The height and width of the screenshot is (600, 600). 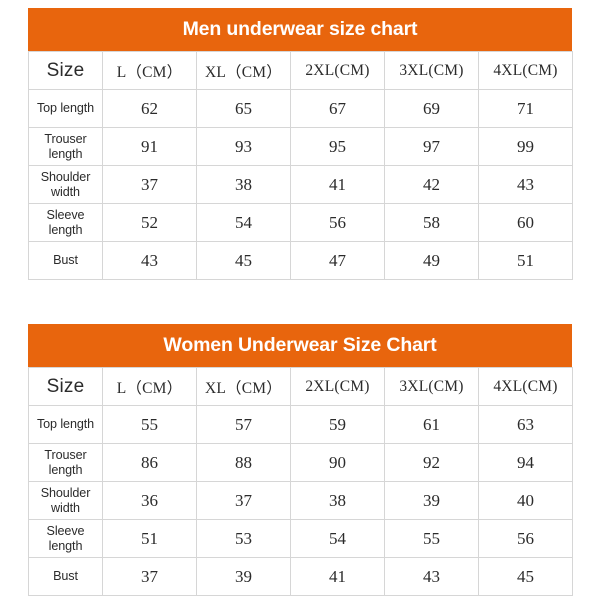 I want to click on cell-value: 40, so click(x=525, y=500).